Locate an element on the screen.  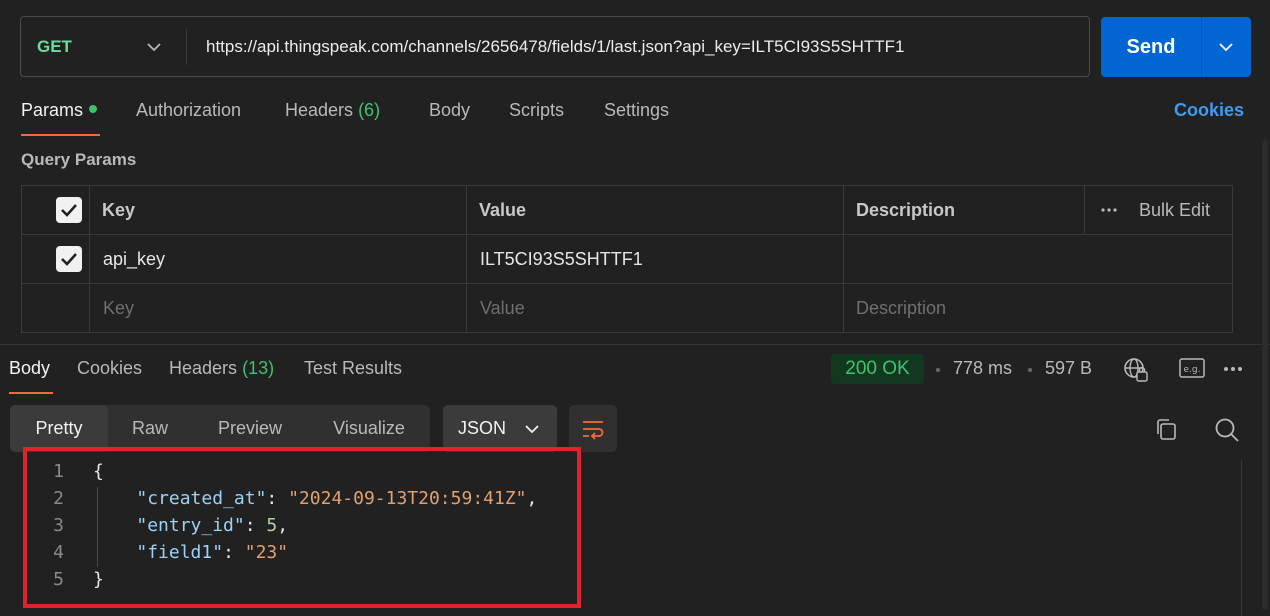
tab-authorization: Authorization is located at coordinates (188, 113).